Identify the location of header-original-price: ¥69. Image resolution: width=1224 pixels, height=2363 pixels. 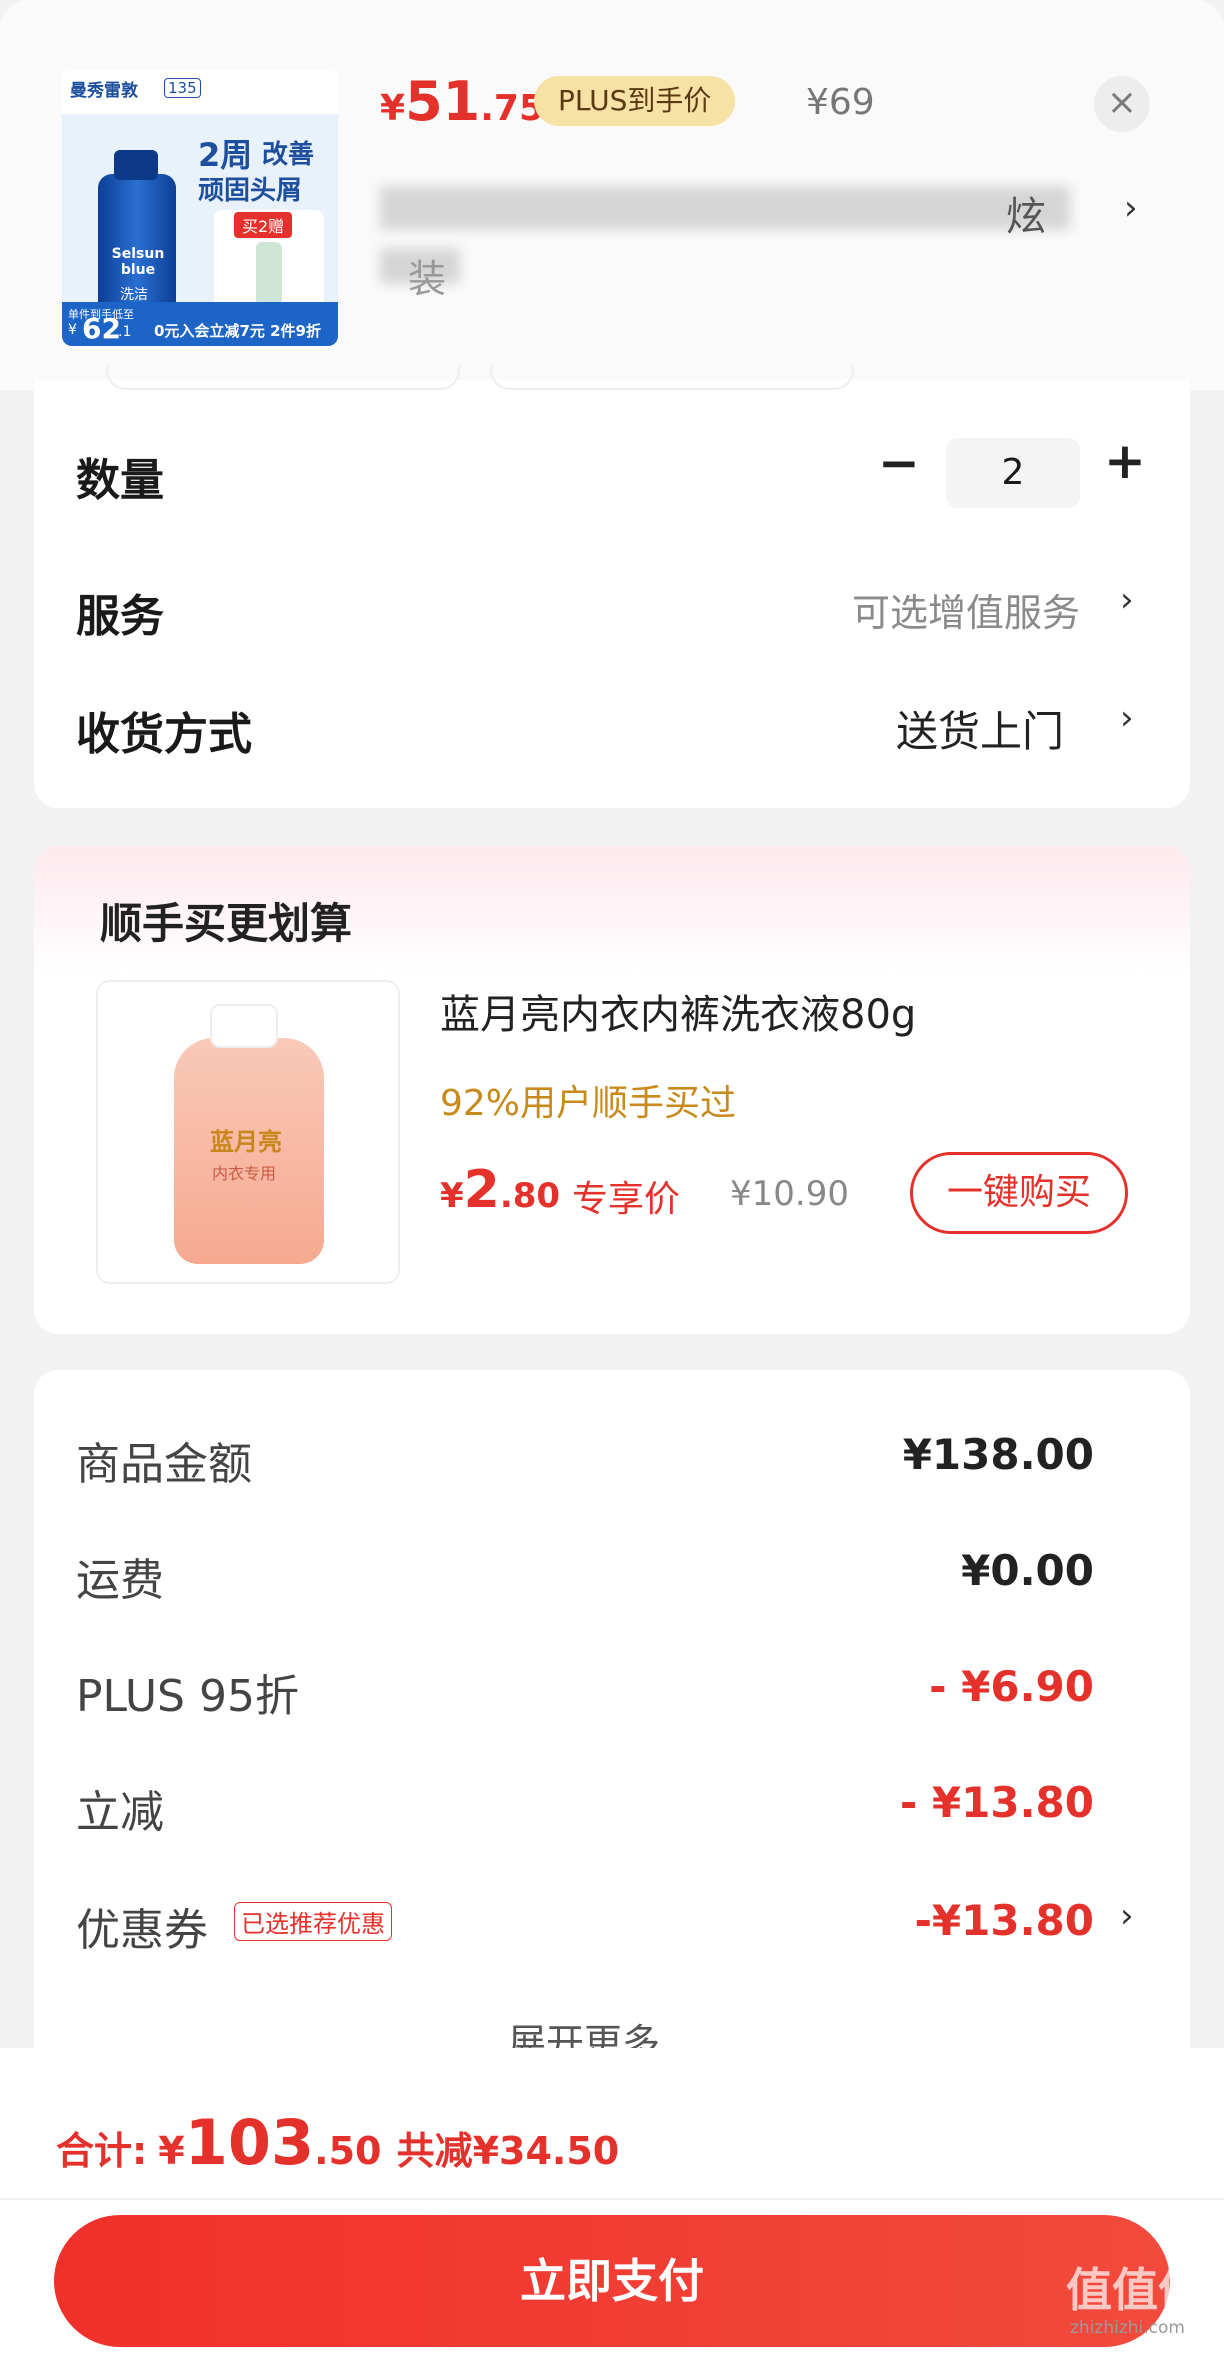
(840, 102).